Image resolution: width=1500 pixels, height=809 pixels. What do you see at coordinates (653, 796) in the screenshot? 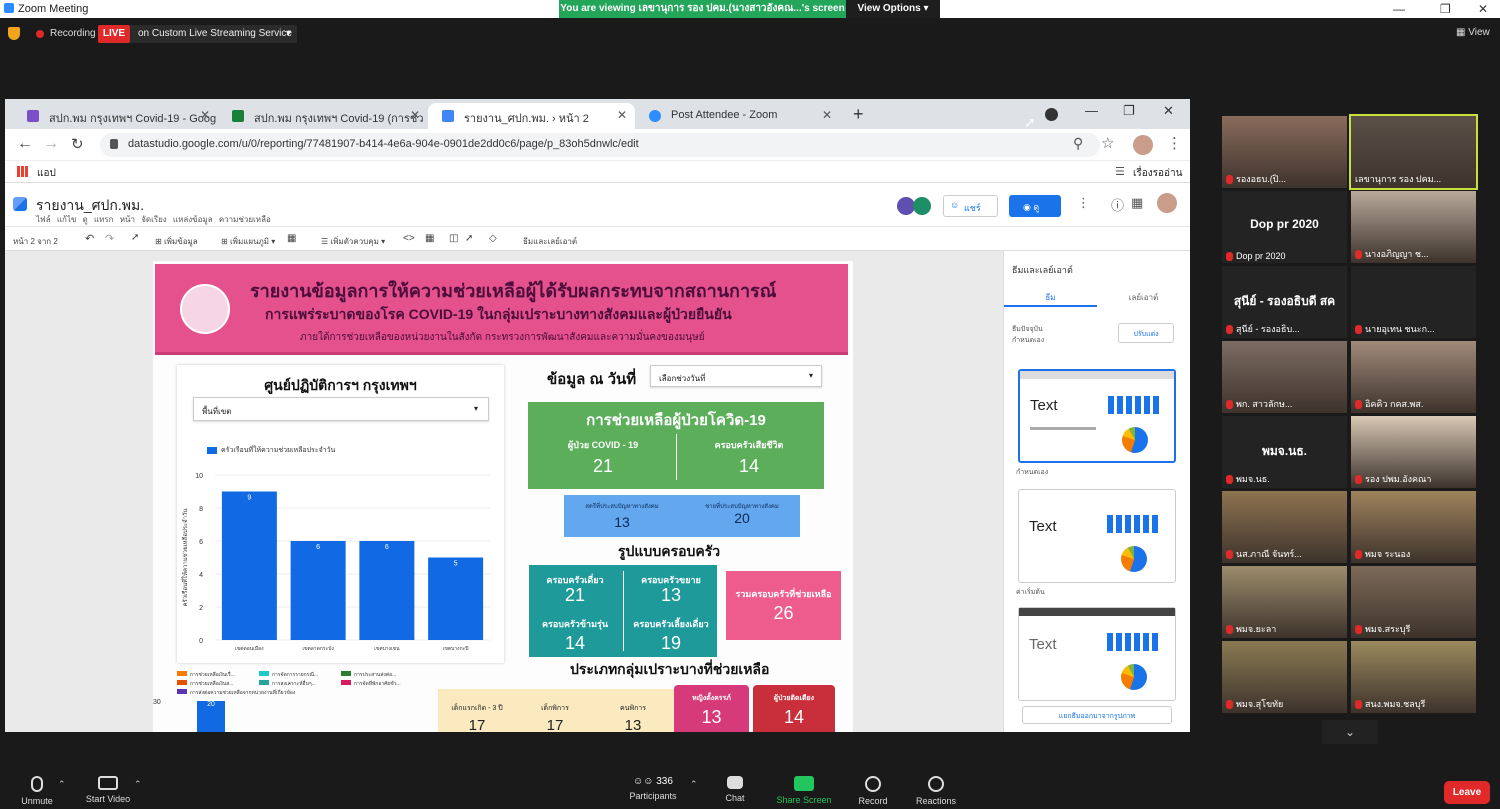
I see `participants-label: Participants` at bounding box center [653, 796].